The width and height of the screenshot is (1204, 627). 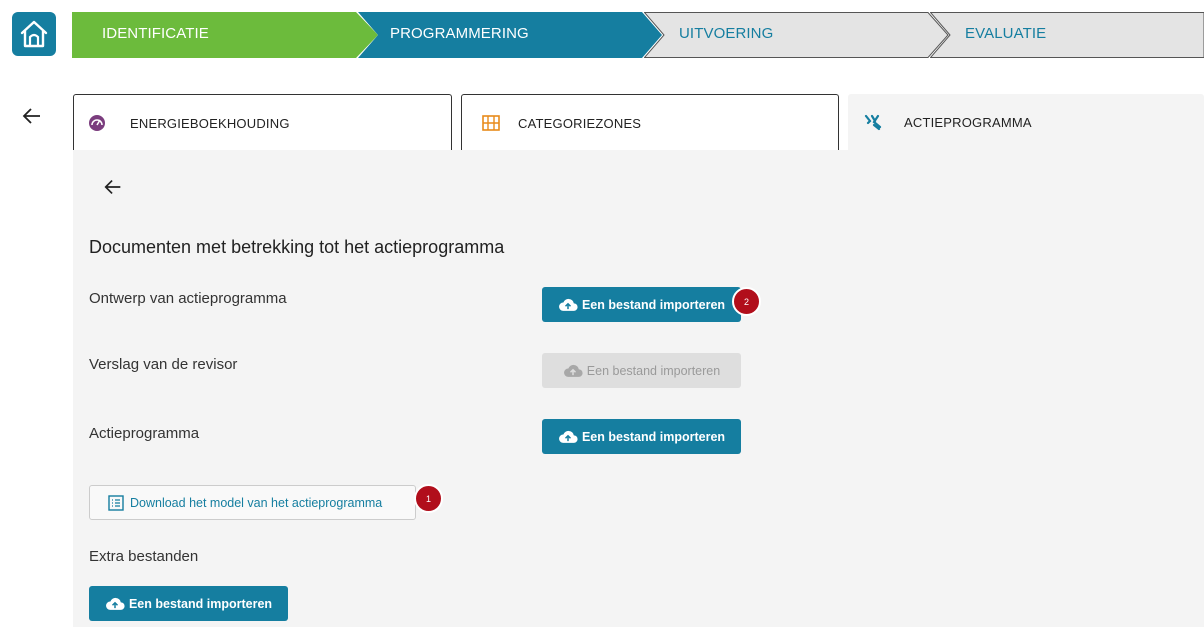 I want to click on gauge-icon, so click(x=97, y=123).